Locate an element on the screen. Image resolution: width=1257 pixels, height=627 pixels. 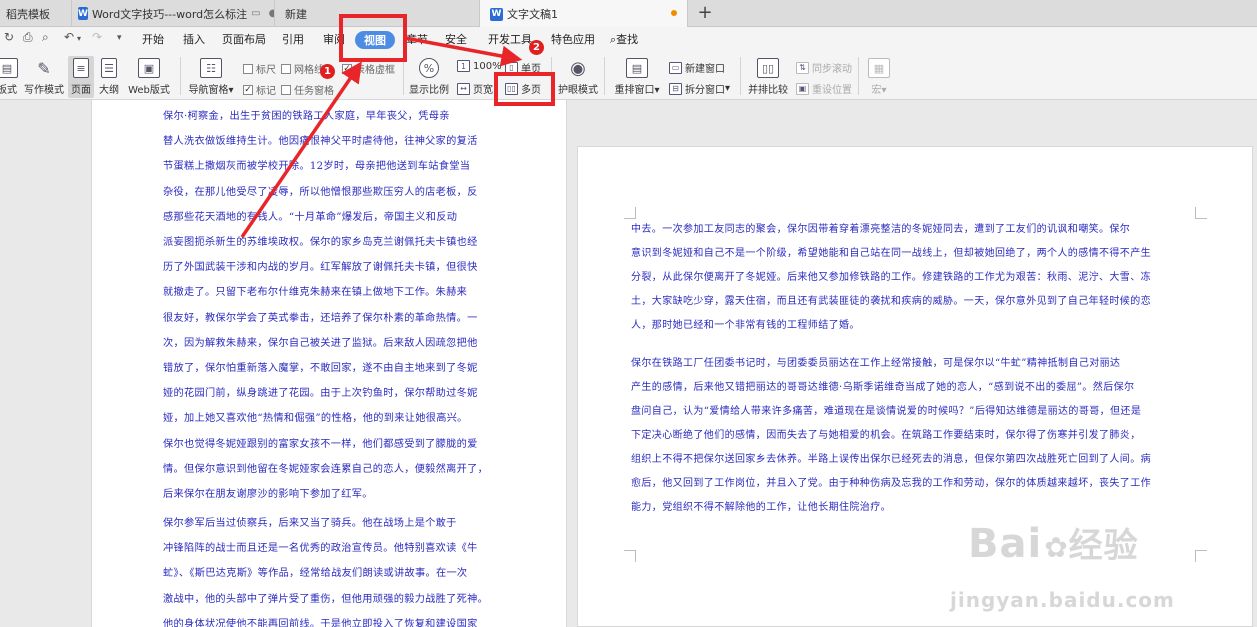
step-badge-2: 2 is located at coordinates (536, 47).